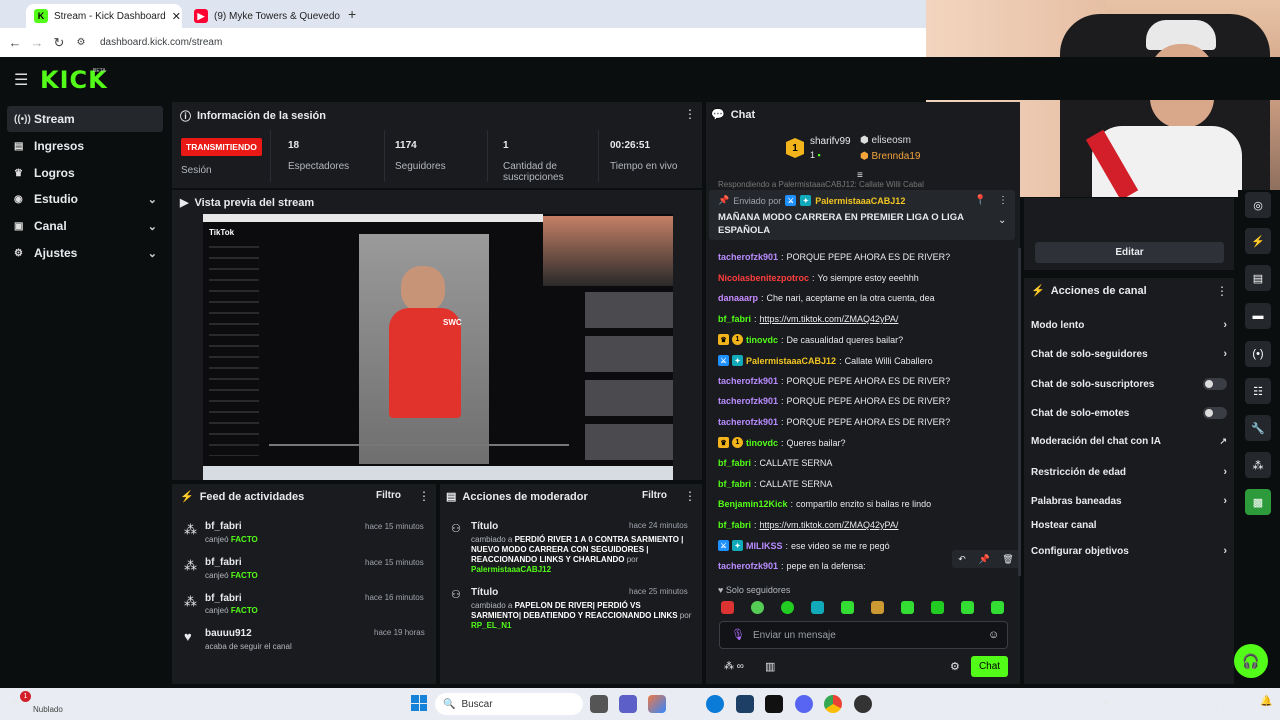 This screenshot has height=720, width=1280. Describe the element at coordinates (85, 226) in the screenshot. I see `sidebar-item-canal: ▣ Canal ⌄` at that location.